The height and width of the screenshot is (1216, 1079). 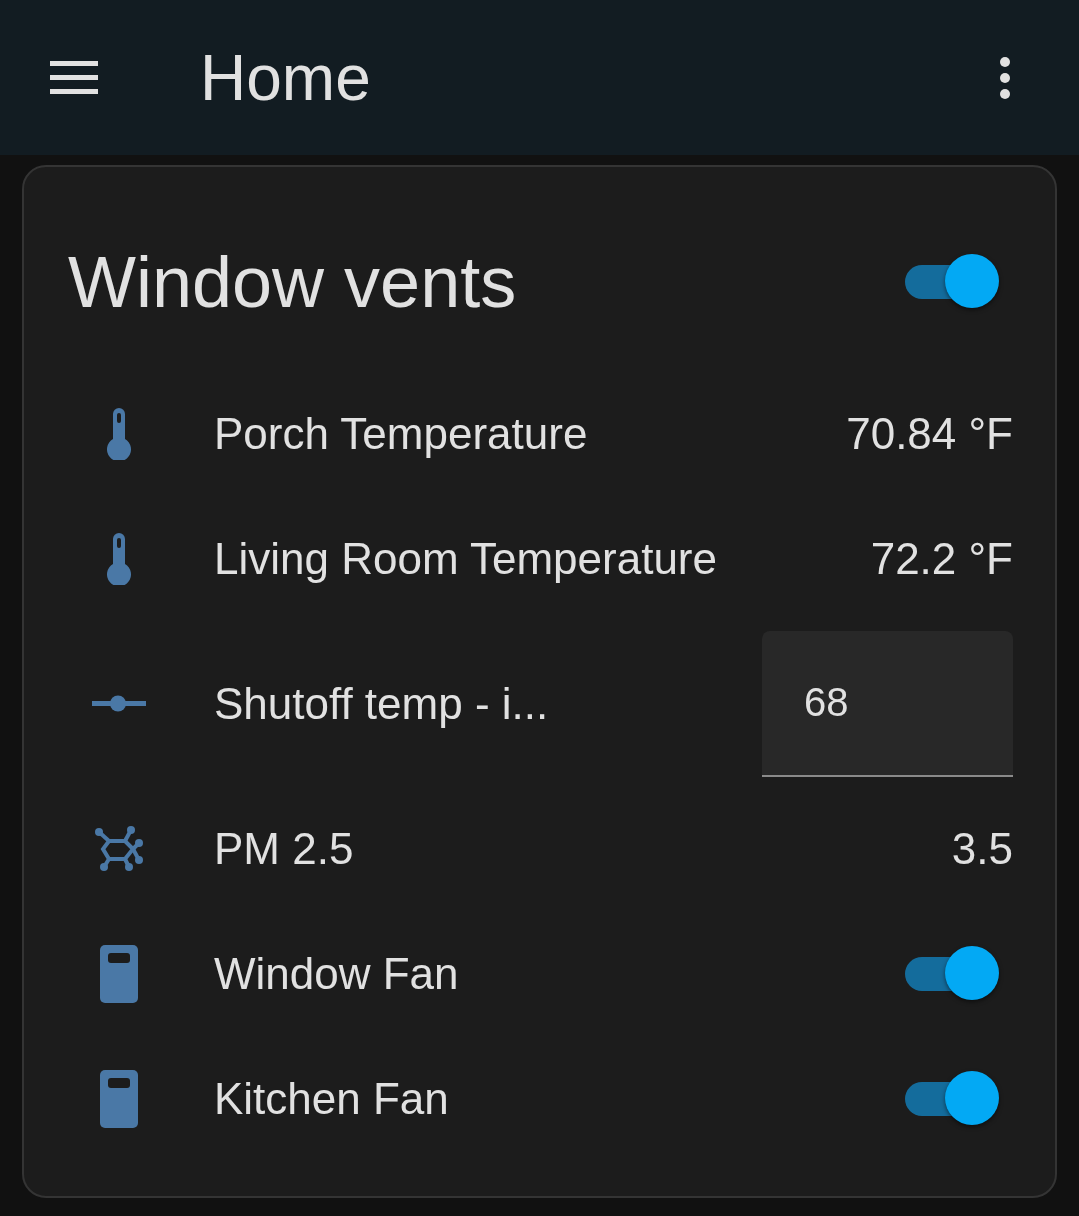 I want to click on entity-name: Living Room Temperature, so click(x=466, y=558).